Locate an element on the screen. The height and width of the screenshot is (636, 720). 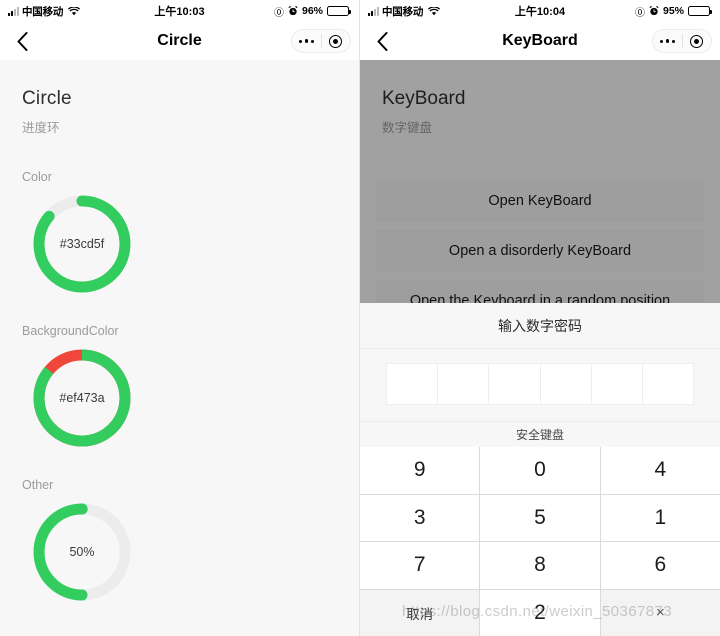
cancel-button: 取消 is located at coordinates (420, 612).